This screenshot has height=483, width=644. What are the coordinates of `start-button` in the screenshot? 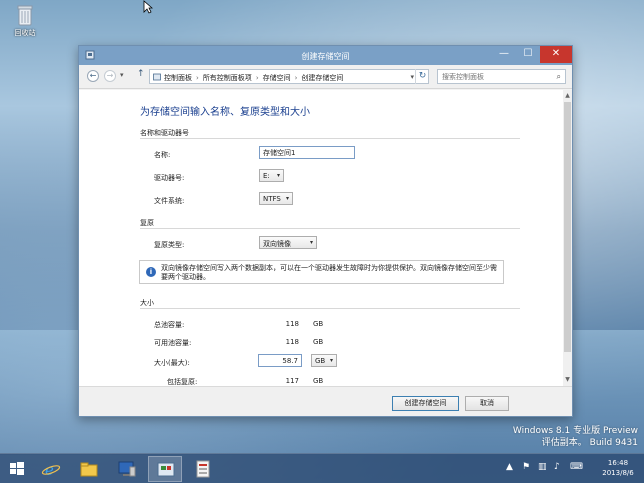 It's located at (17, 469).